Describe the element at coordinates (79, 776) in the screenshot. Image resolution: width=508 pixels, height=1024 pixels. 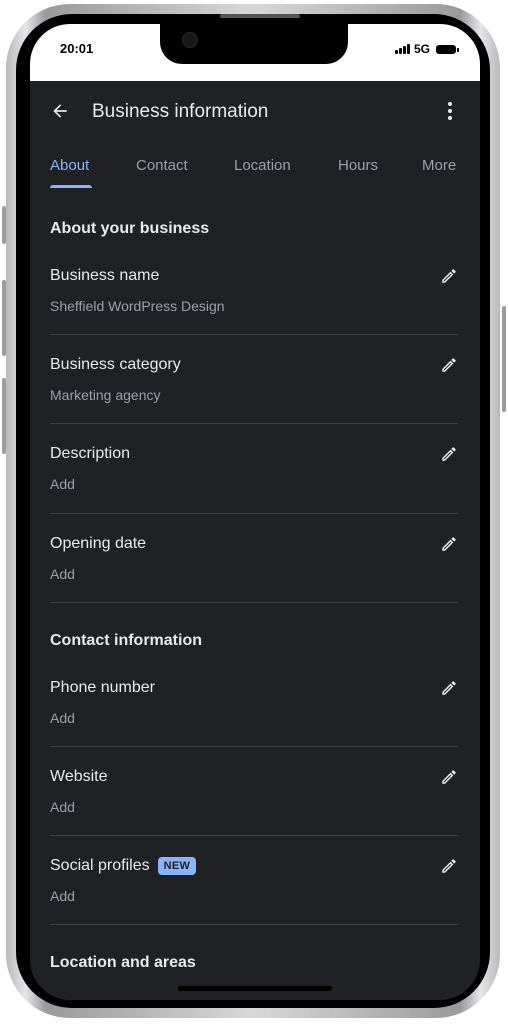
I see `row-label: Website` at that location.